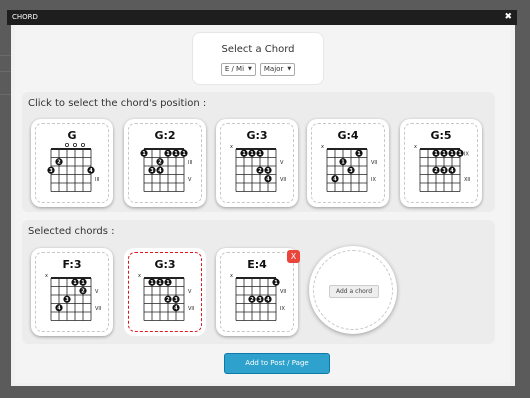 Image resolution: width=530 pixels, height=398 pixels. I want to click on add-chord-button: Add a chord, so click(354, 291).